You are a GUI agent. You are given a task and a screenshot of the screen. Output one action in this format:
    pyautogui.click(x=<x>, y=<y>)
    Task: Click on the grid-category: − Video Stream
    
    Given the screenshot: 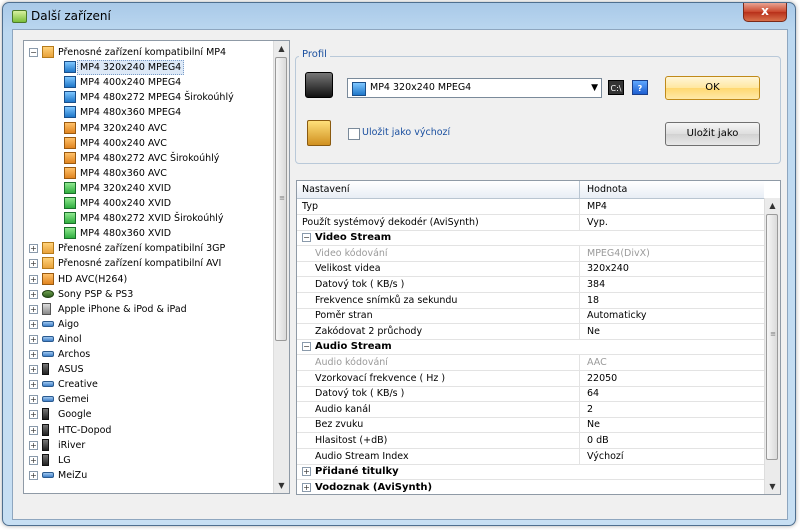 What is the action you would take?
    pyautogui.click(x=530, y=238)
    